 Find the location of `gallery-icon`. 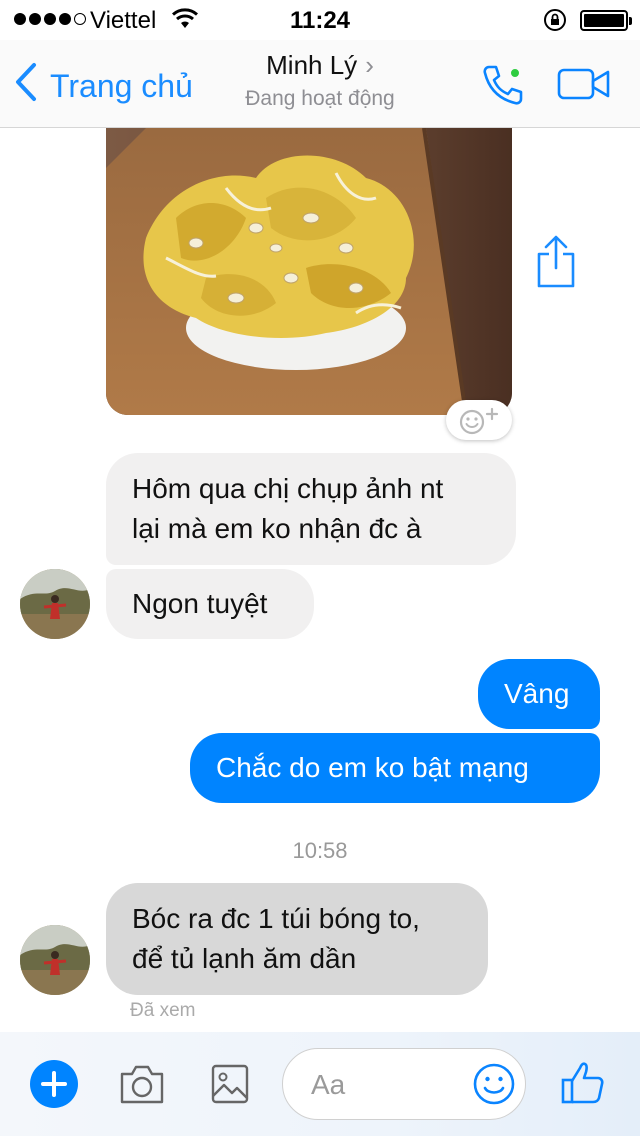

gallery-icon is located at coordinates (230, 1086).